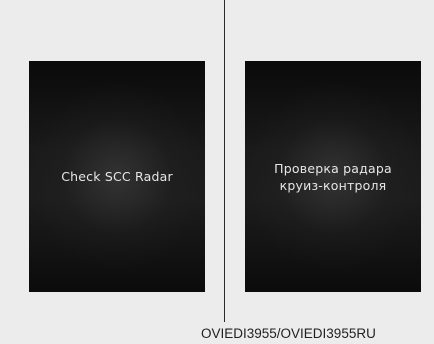 The width and height of the screenshot is (434, 344). I want to click on warning-message-english: Check SCC Radar, so click(117, 176).